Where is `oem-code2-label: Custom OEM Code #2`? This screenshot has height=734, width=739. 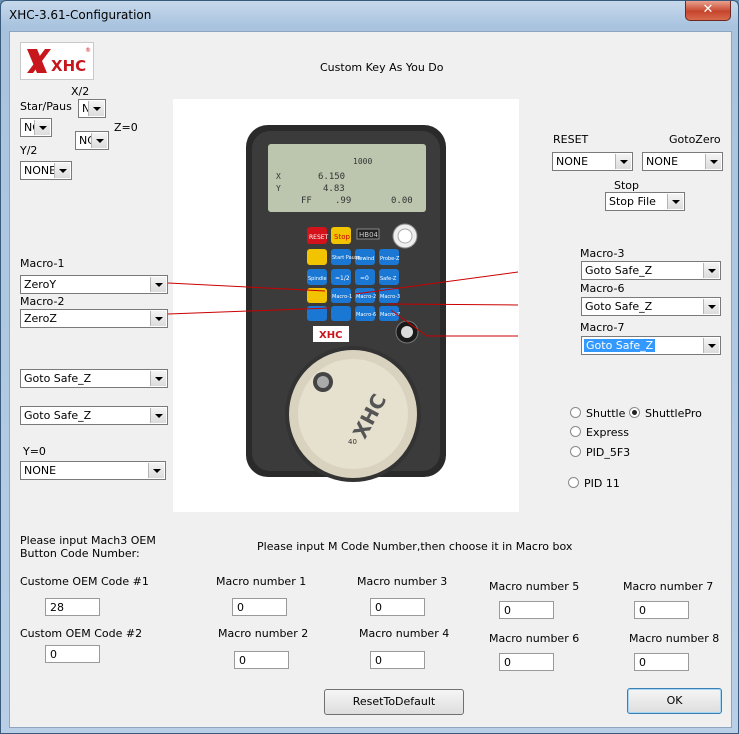 oem-code2-label: Custom OEM Code #2 is located at coordinates (81, 633).